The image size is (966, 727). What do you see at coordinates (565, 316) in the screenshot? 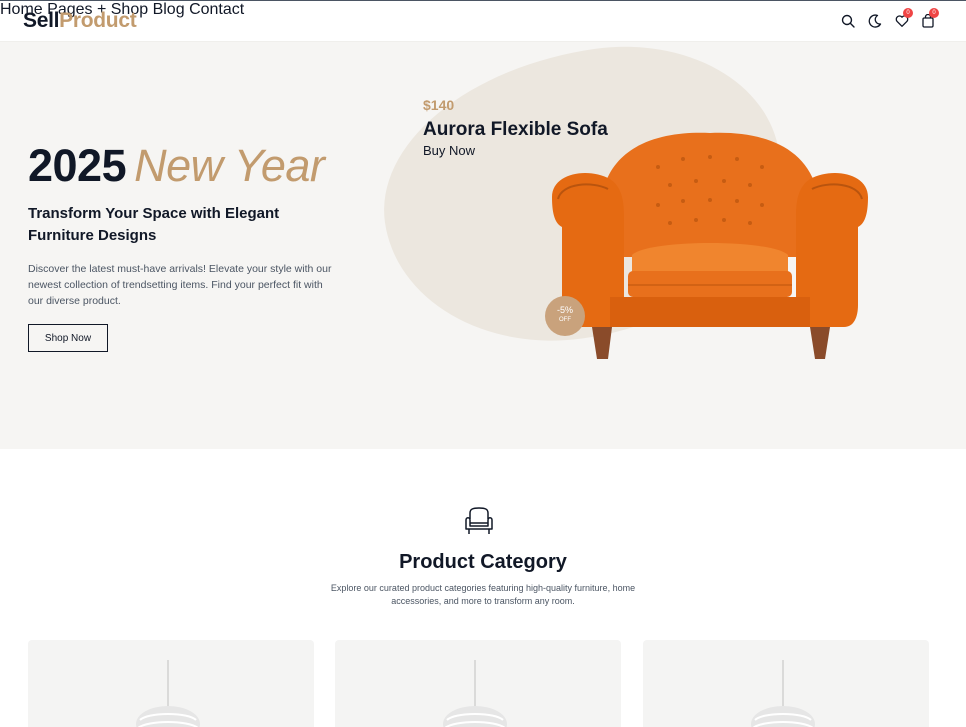
I see `discount-badge: -5% OFF` at bounding box center [565, 316].